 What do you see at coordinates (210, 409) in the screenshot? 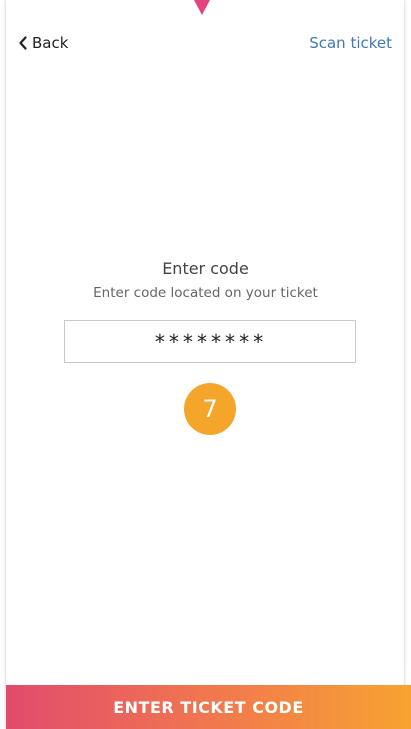
I see `step-badge: 7` at bounding box center [210, 409].